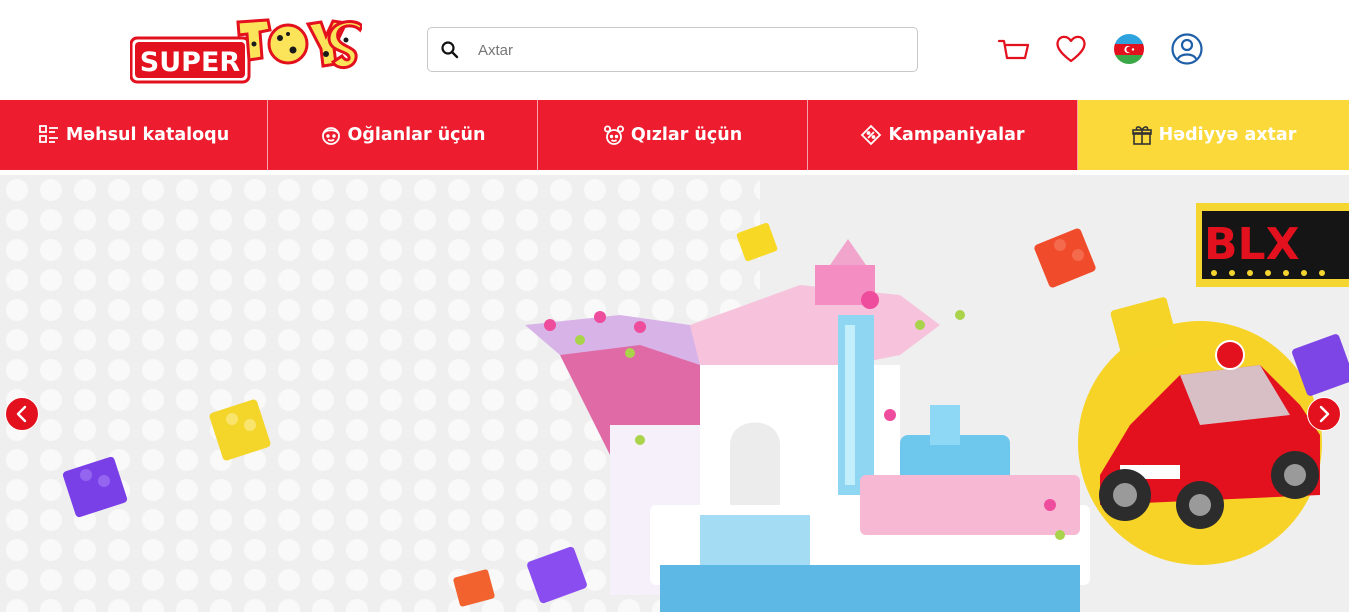 The image size is (1349, 612). I want to click on nav-label: Oğlanlar üçün, so click(416, 135).